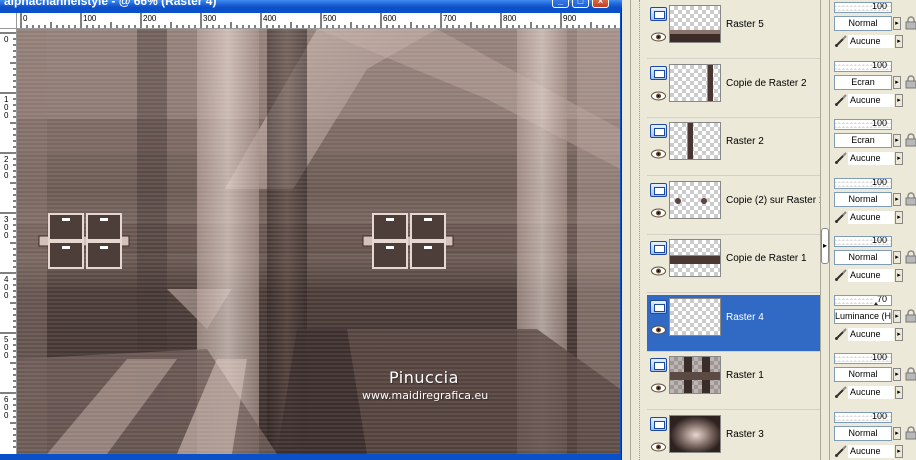  What do you see at coordinates (210, 18) in the screenshot?
I see `ruler-label: 300` at bounding box center [210, 18].